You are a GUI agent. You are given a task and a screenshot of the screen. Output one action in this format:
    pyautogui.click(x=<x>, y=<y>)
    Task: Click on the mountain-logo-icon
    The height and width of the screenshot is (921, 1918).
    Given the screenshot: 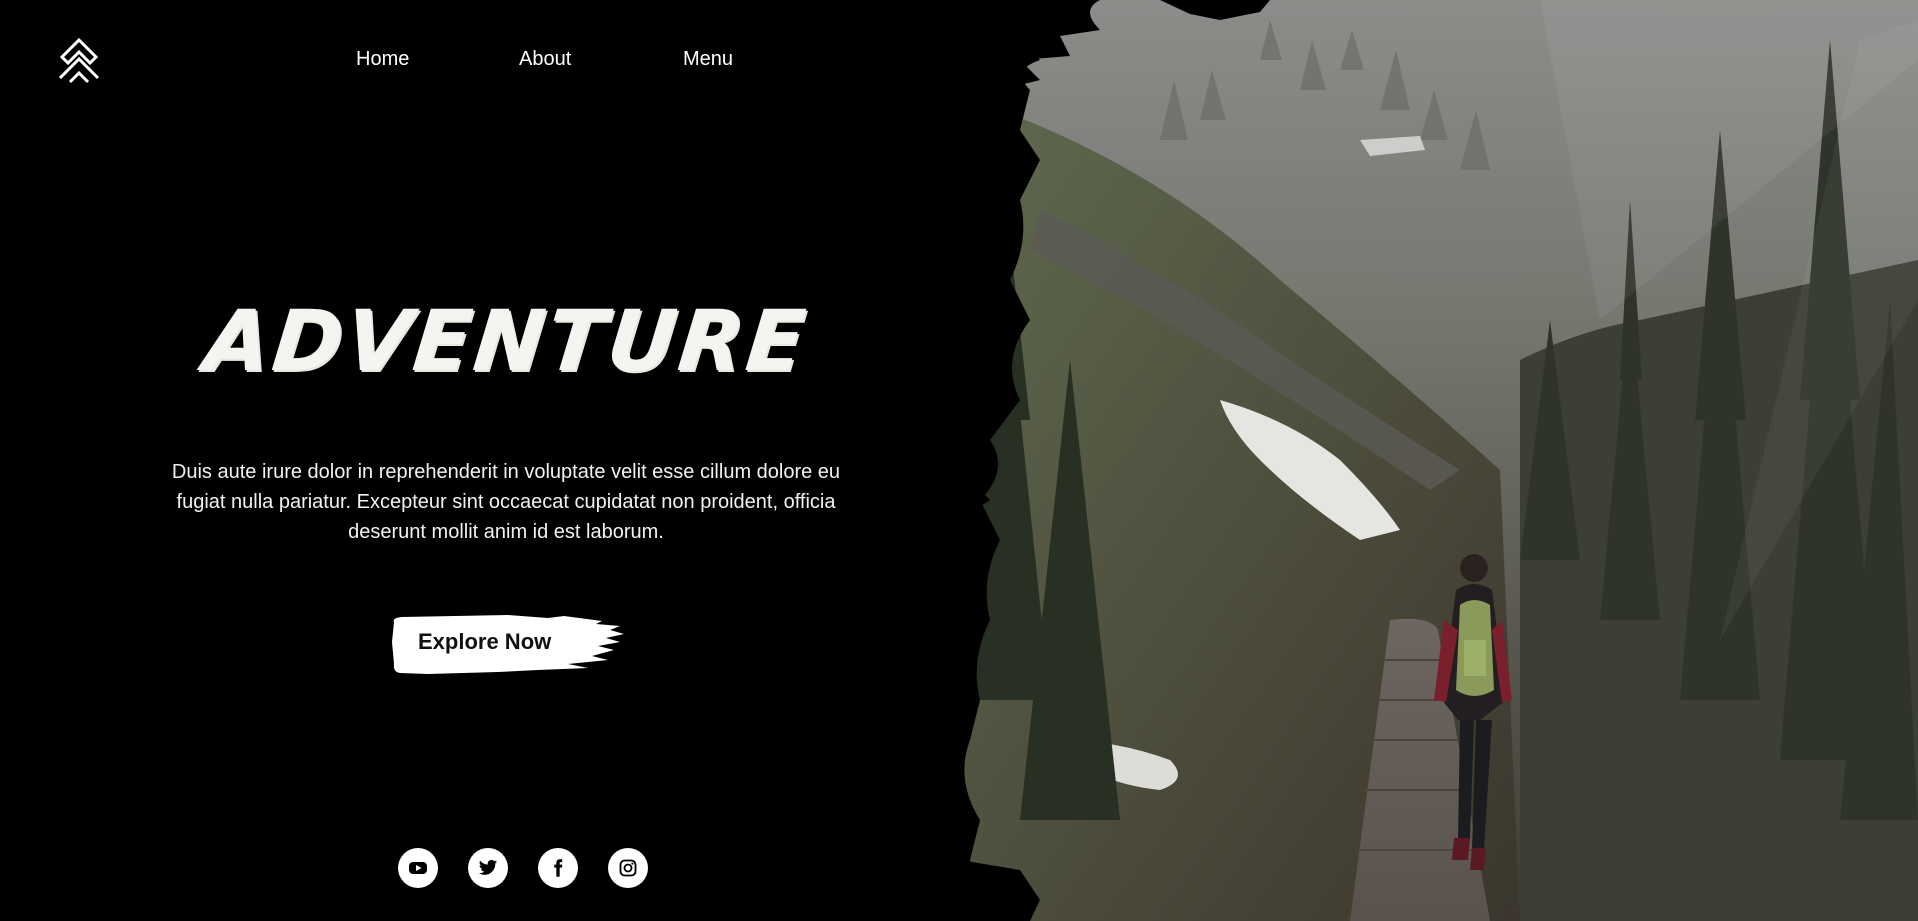 What is the action you would take?
    pyautogui.click(x=79, y=60)
    